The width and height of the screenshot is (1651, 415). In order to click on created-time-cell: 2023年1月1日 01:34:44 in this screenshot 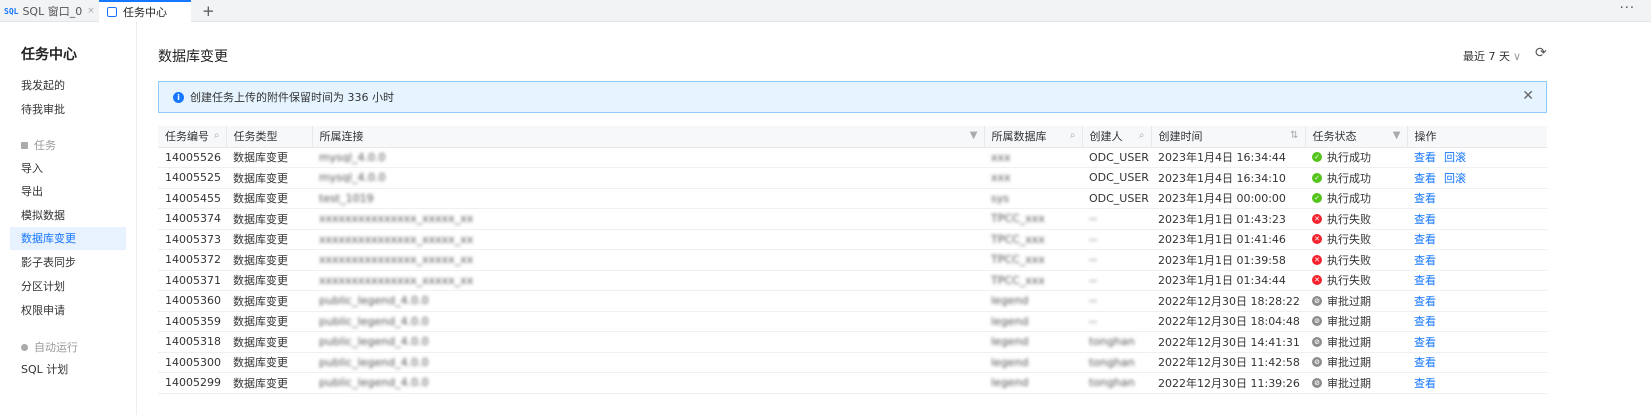, I will do `click(1228, 280)`.